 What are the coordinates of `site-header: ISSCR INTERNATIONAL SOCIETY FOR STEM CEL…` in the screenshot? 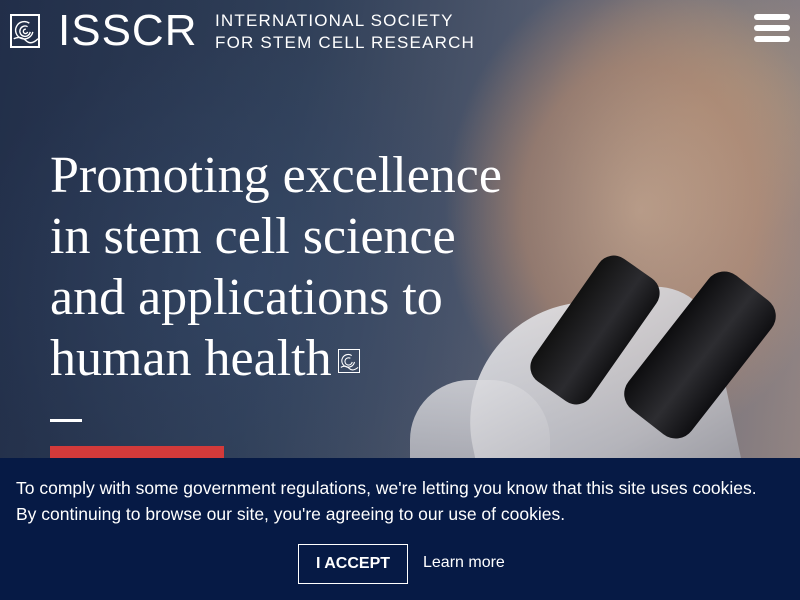 It's located at (400, 32).